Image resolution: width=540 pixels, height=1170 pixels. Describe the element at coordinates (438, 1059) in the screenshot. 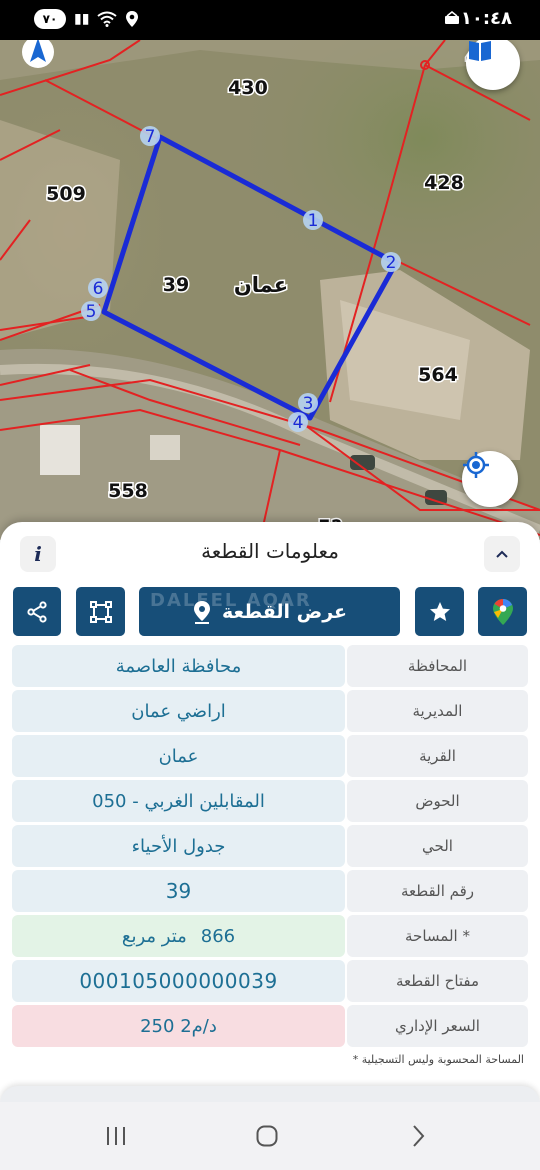

I see `area-footnote: * المساحة المحسوبة وليس التسجيلية` at that location.